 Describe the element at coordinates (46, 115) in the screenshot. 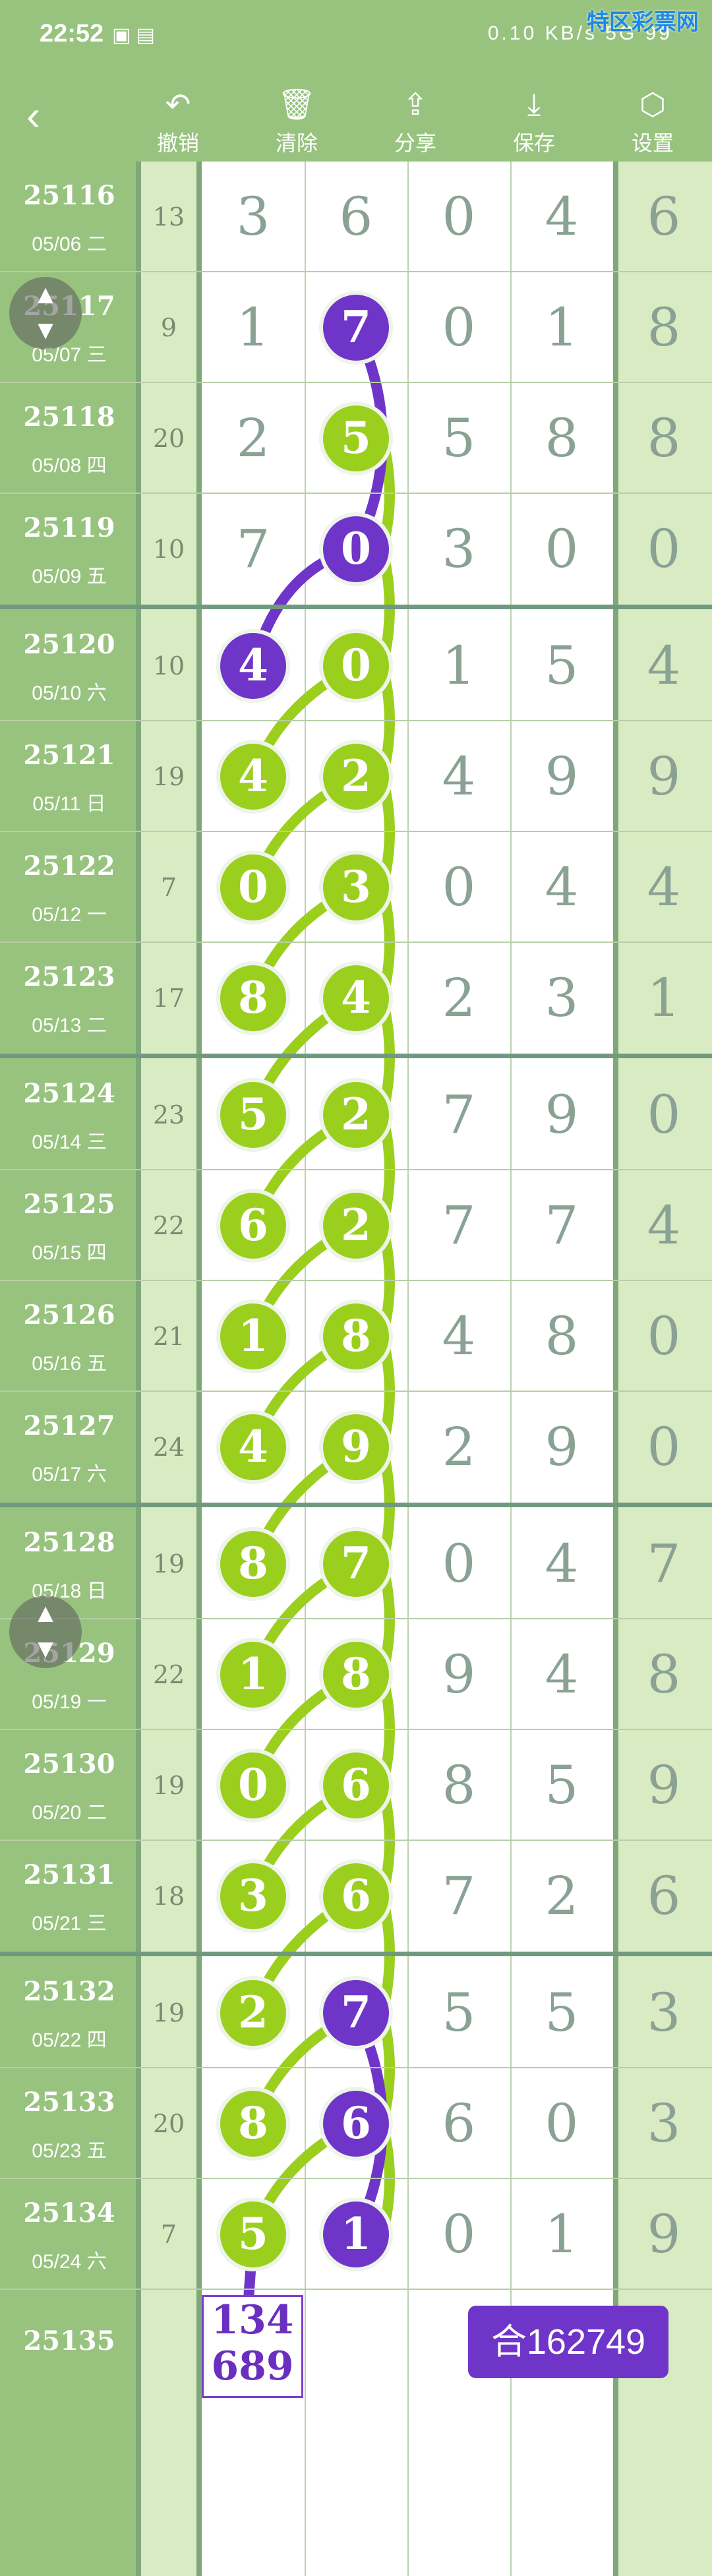

I see `back-arrow-icon: ‹` at that location.